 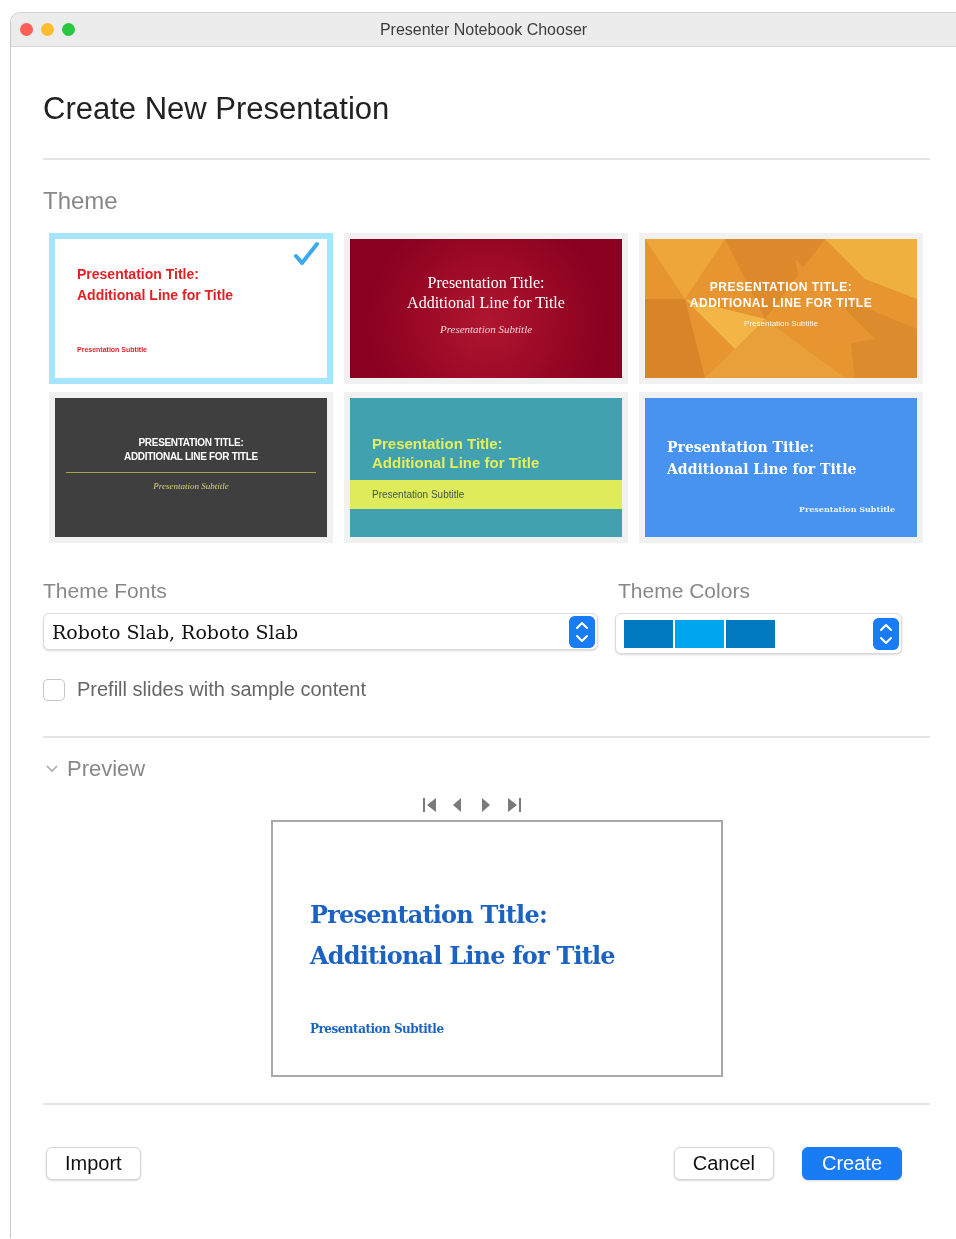 What do you see at coordinates (851, 1163) in the screenshot?
I see `create-button: Create` at bounding box center [851, 1163].